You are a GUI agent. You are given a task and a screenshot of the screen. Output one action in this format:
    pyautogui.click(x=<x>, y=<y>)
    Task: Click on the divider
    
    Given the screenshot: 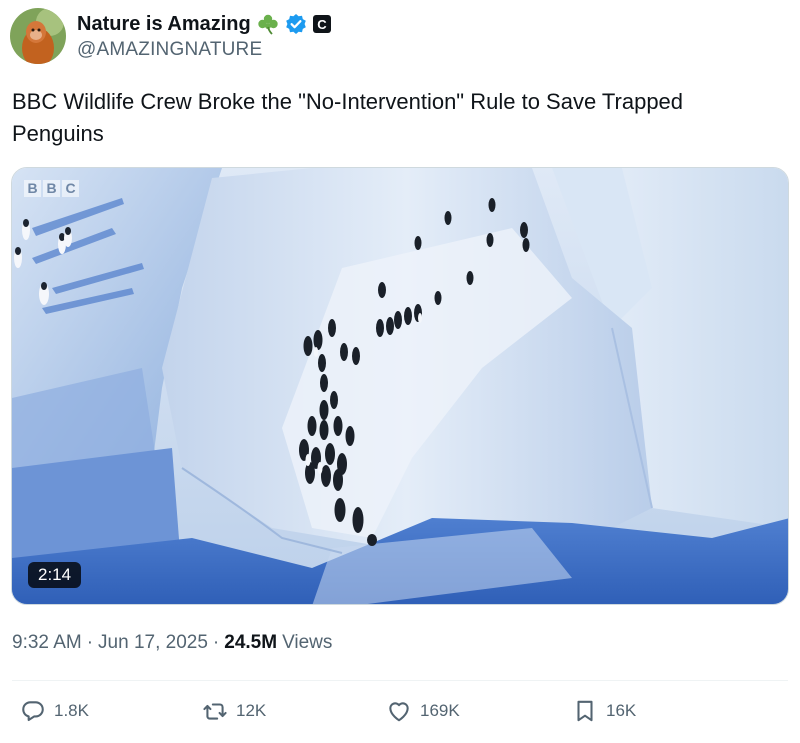 What is the action you would take?
    pyautogui.click(x=400, y=680)
    